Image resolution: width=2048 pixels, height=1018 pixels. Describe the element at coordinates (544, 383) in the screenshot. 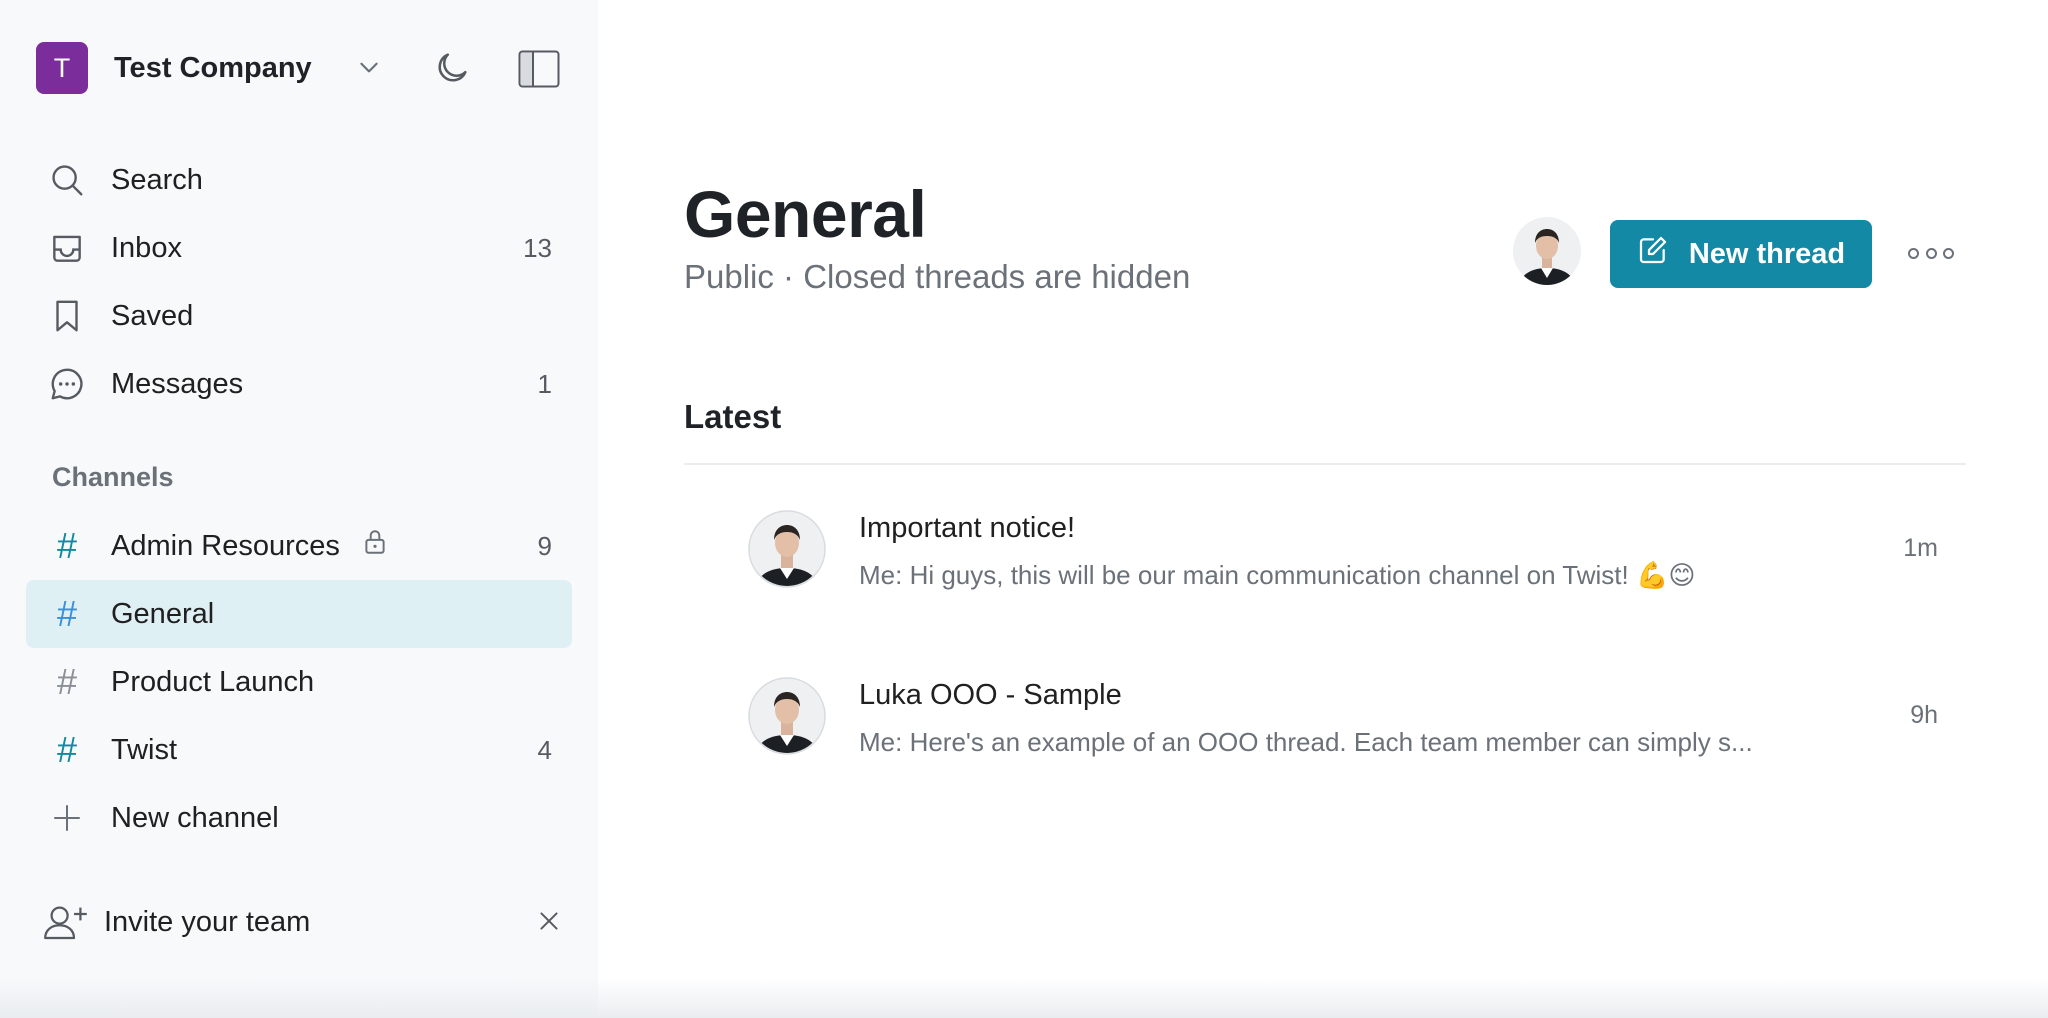

I see `nav-messages-count: 1` at that location.